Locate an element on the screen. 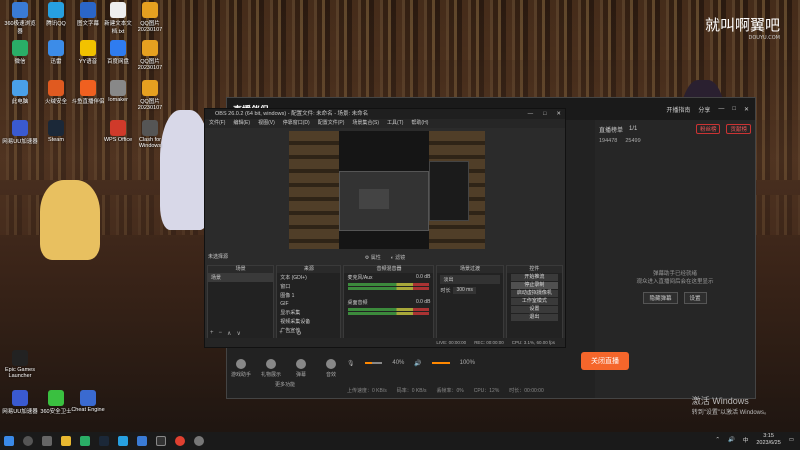 The width and height of the screenshot is (800, 450). fans-rank-button: 粉丝榜 is located at coordinates (708, 129).